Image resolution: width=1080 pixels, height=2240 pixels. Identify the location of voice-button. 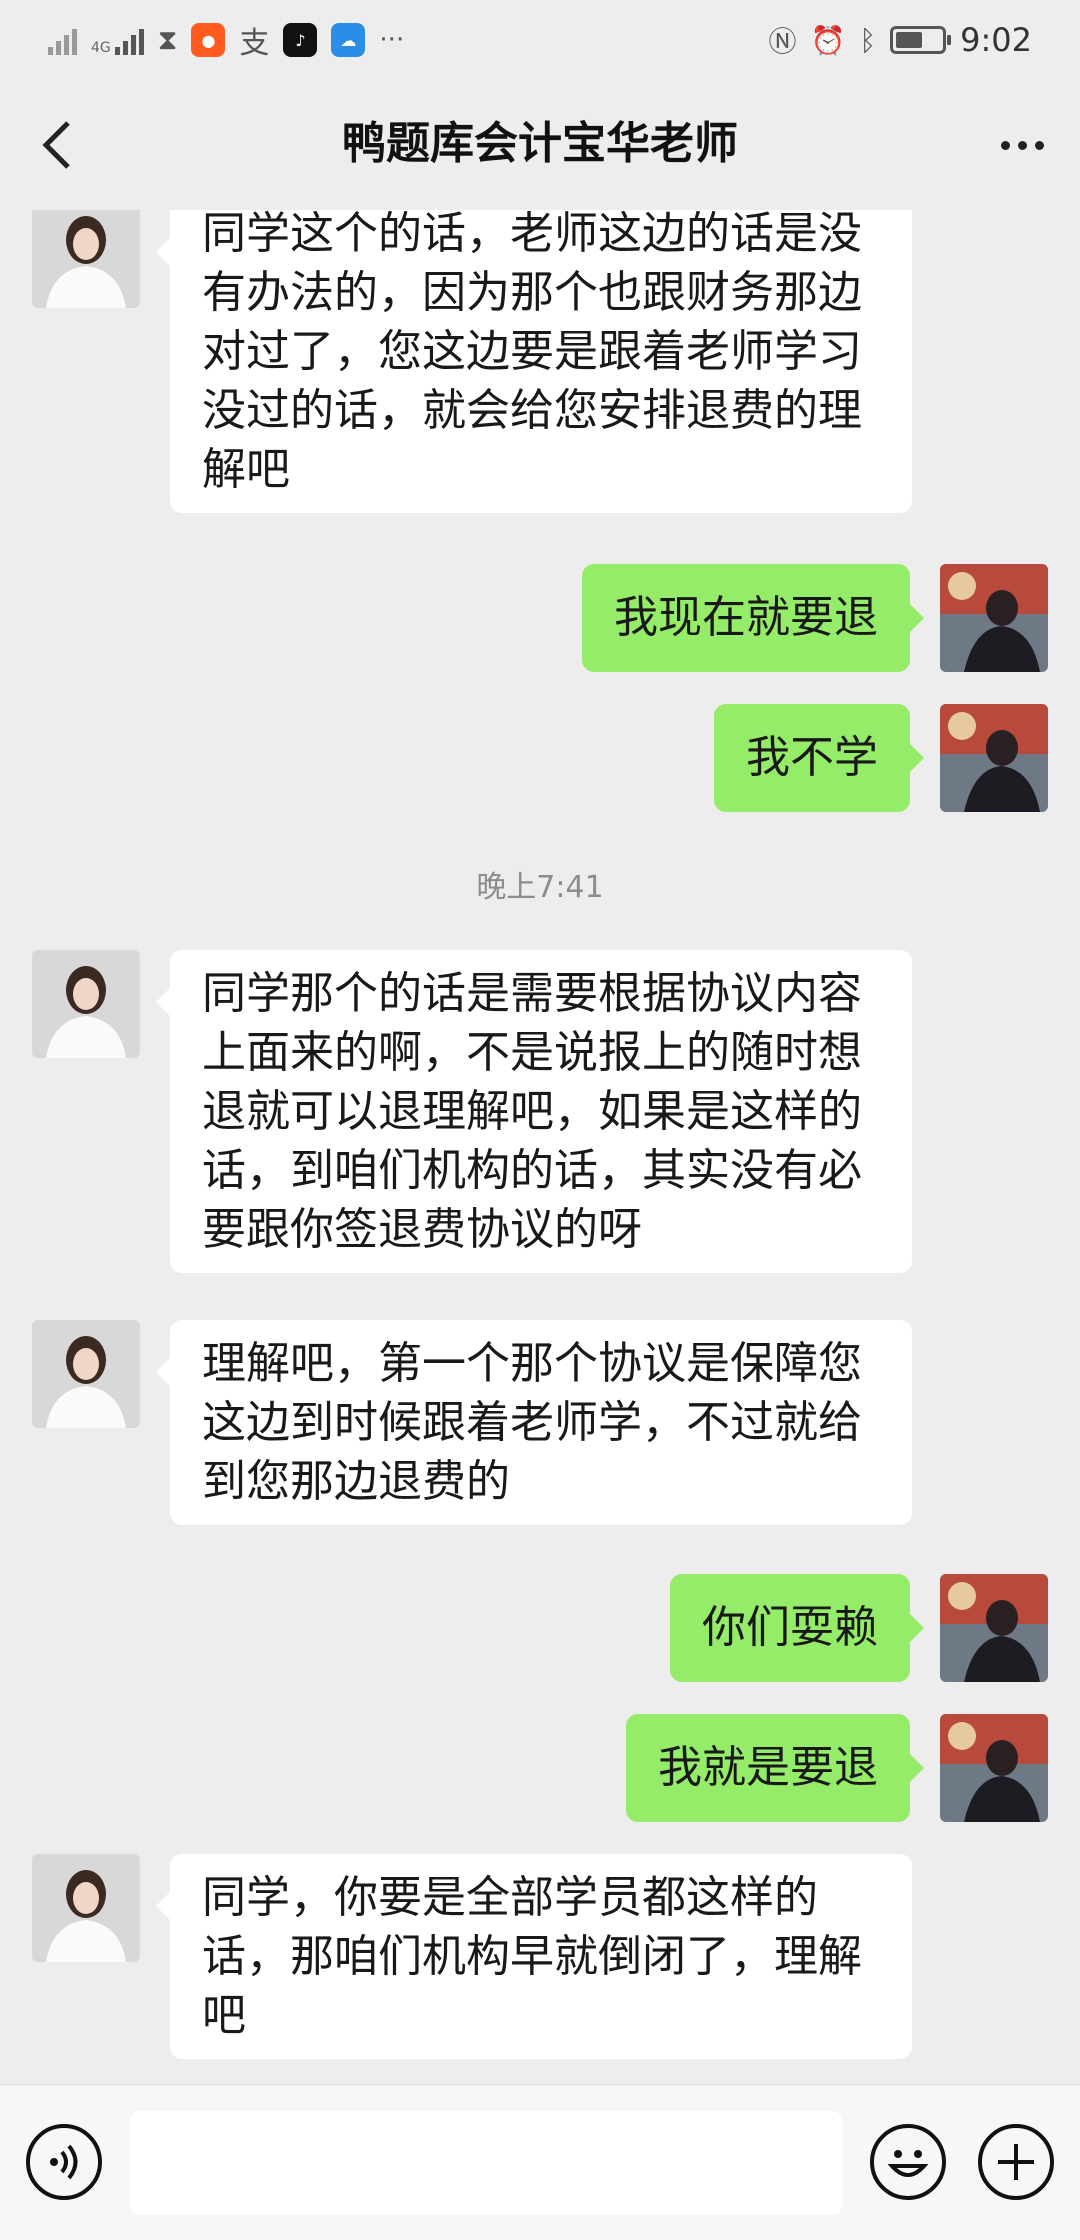
(64, 2162).